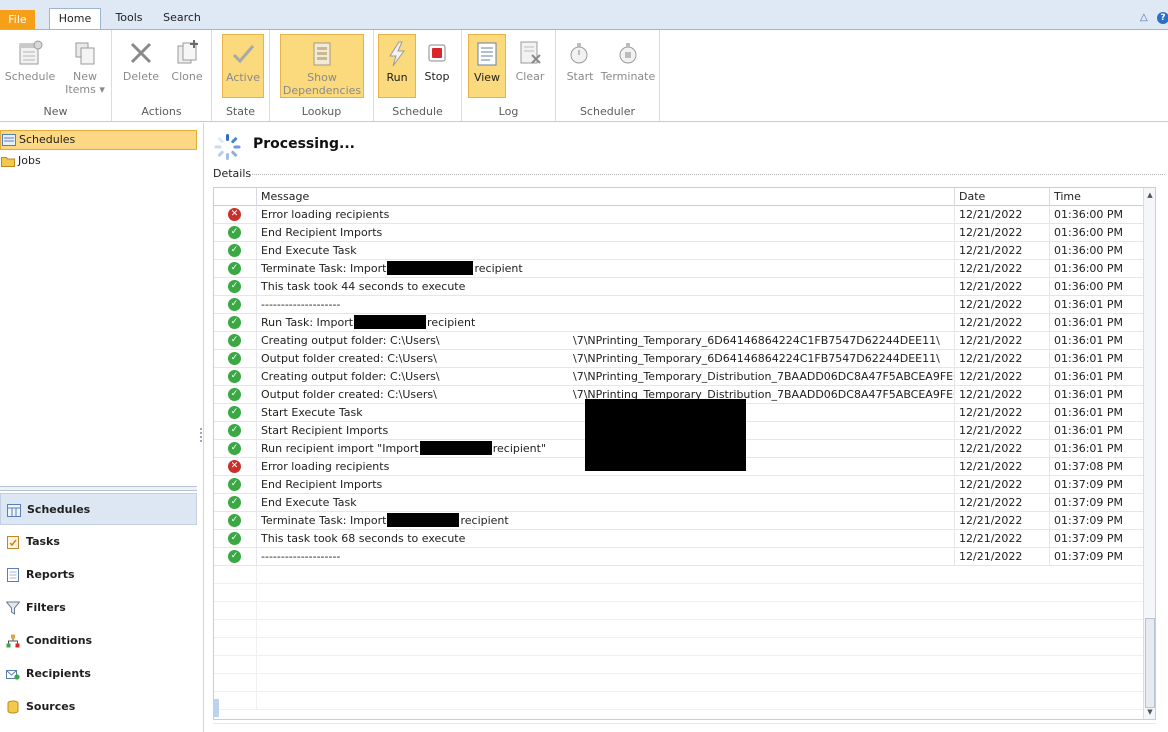  What do you see at coordinates (605, 485) in the screenshot?
I see `message-cell: End Recipient Imports` at bounding box center [605, 485].